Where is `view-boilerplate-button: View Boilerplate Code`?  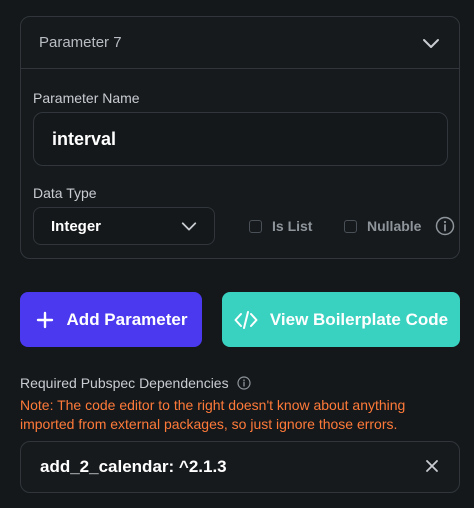
view-boilerplate-button: View Boilerplate Code is located at coordinates (341, 319).